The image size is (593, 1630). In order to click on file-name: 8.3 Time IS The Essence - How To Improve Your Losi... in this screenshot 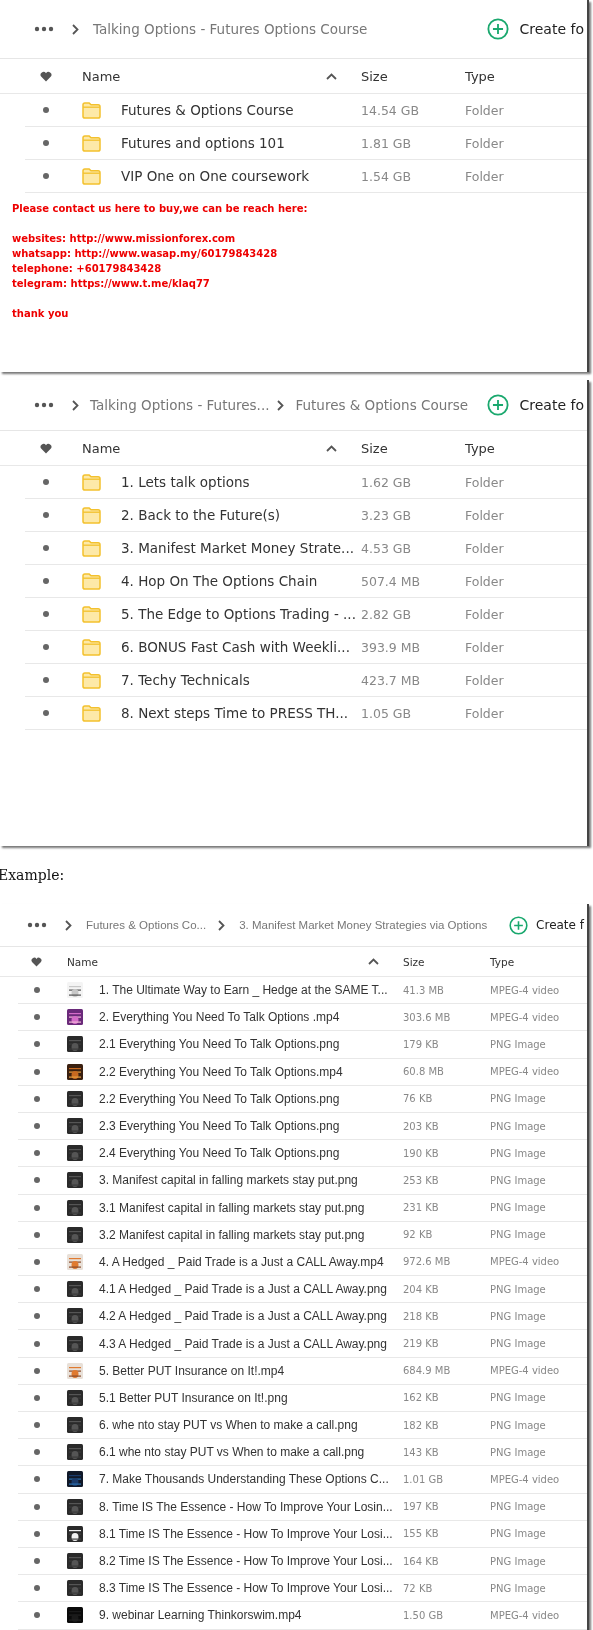, I will do `click(251, 1588)`.